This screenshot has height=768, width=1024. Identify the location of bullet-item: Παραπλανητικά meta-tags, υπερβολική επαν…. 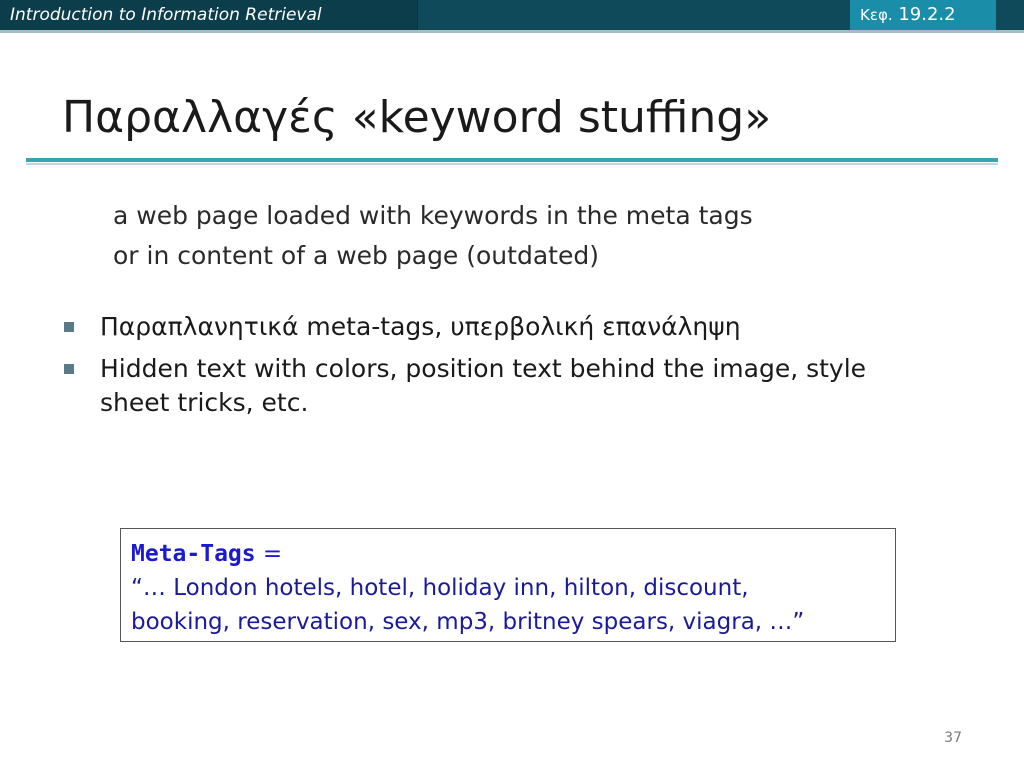
(490, 327).